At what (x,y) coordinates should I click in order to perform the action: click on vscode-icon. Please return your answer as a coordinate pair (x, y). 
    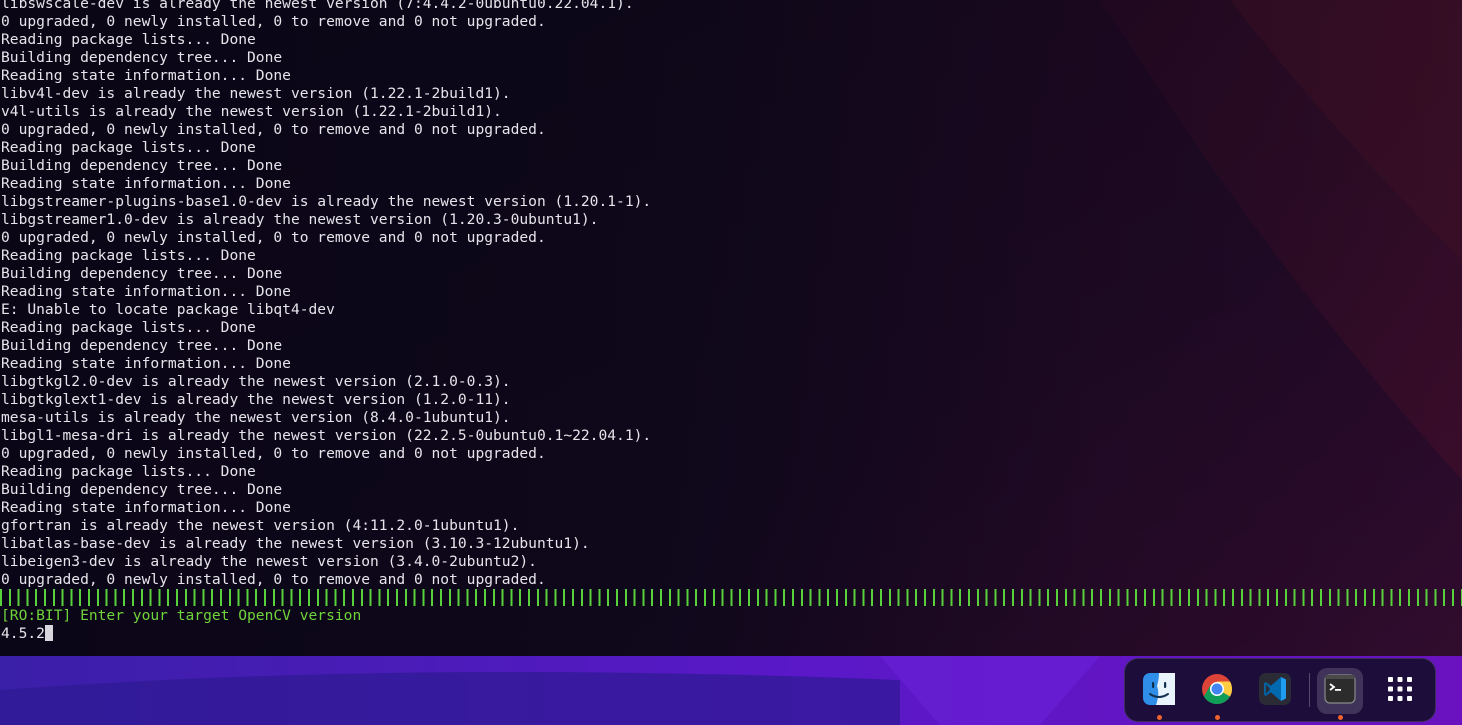
    Looking at the image, I should click on (1275, 691).